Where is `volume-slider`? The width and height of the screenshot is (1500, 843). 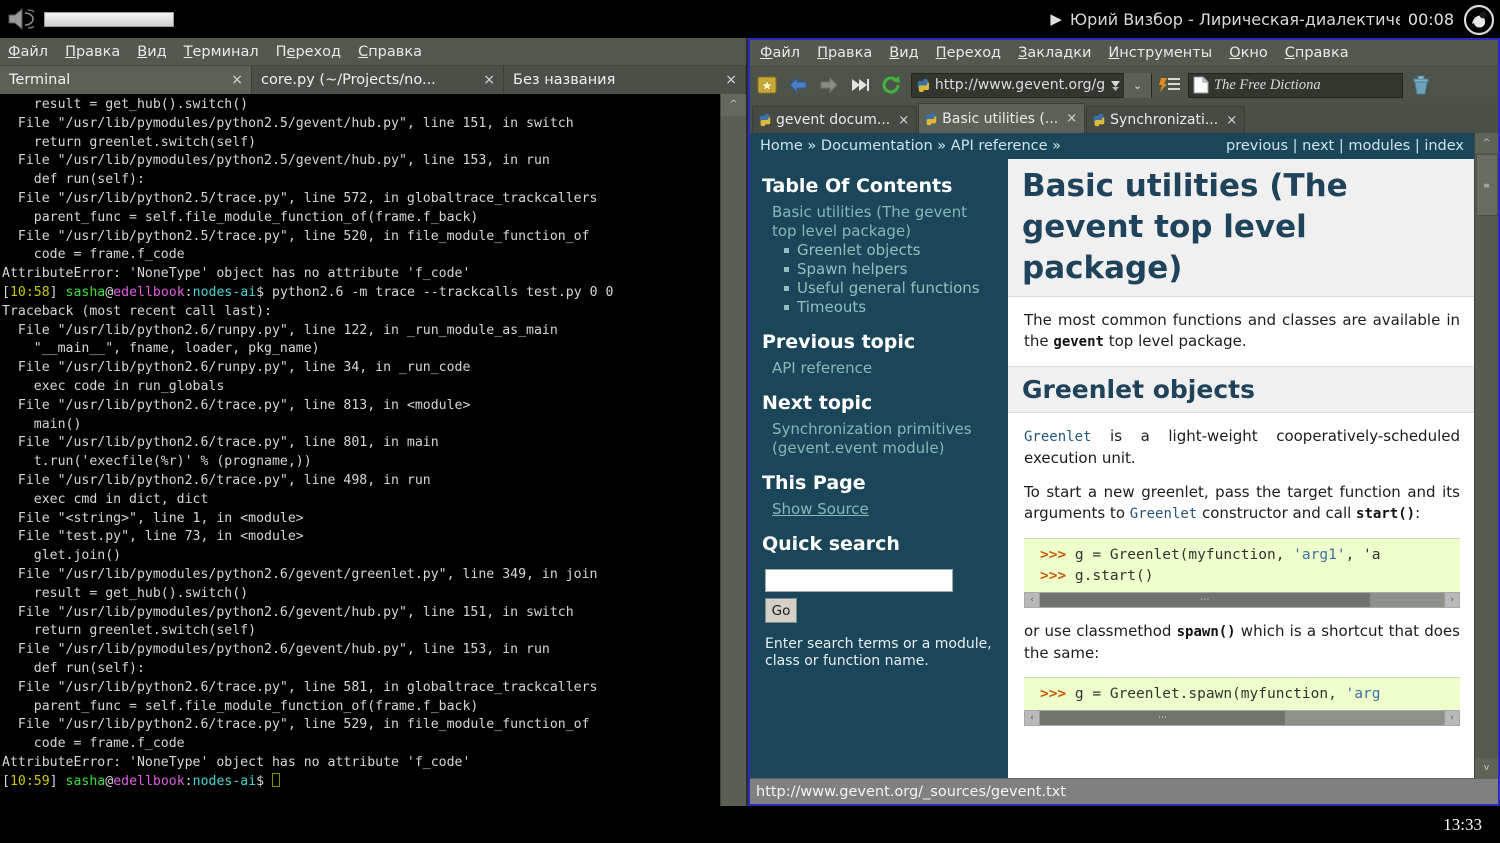 volume-slider is located at coordinates (109, 19).